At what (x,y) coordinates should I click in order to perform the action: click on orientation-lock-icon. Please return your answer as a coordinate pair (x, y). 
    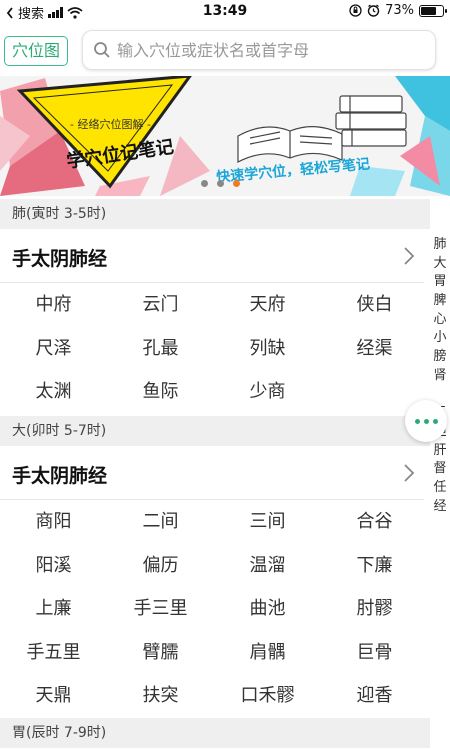
    Looking at the image, I should click on (355, 10).